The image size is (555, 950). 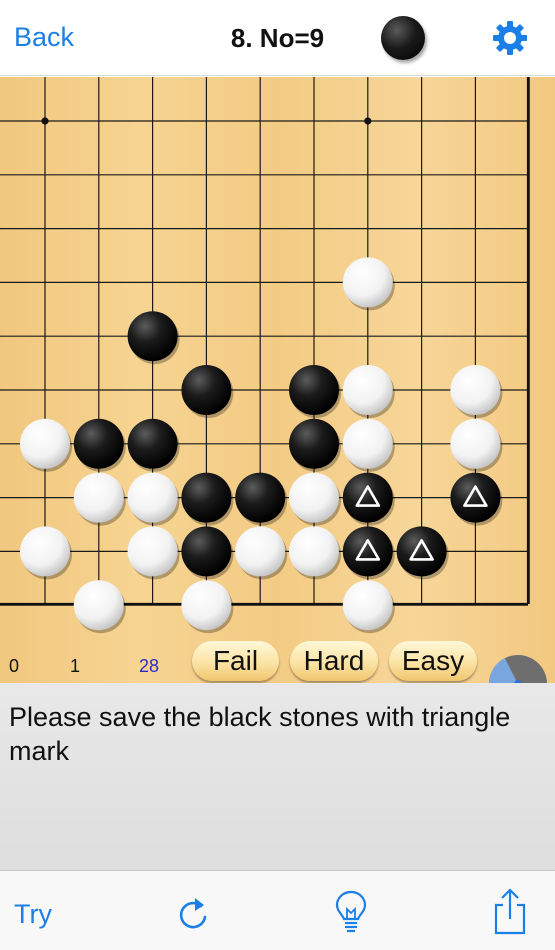 What do you see at coordinates (334, 661) in the screenshot?
I see `hard-button: Hard` at bounding box center [334, 661].